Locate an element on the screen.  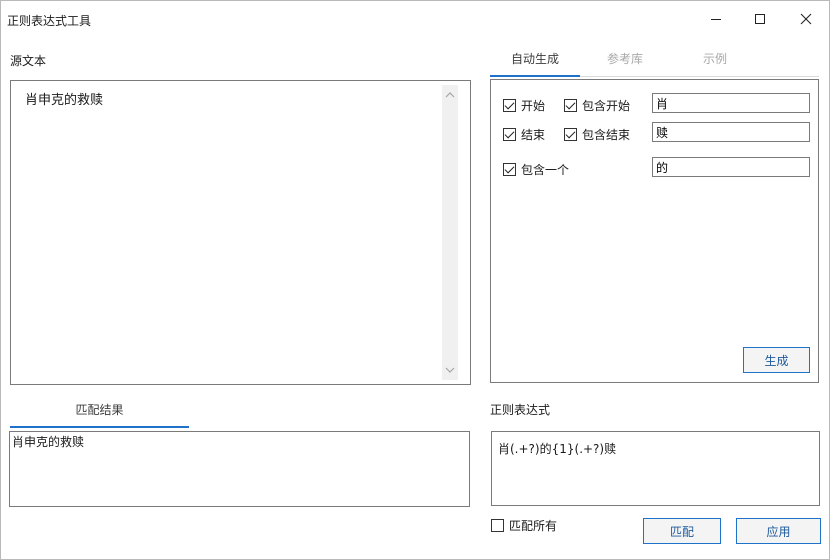
include-one-check-icon is located at coordinates (509, 169).